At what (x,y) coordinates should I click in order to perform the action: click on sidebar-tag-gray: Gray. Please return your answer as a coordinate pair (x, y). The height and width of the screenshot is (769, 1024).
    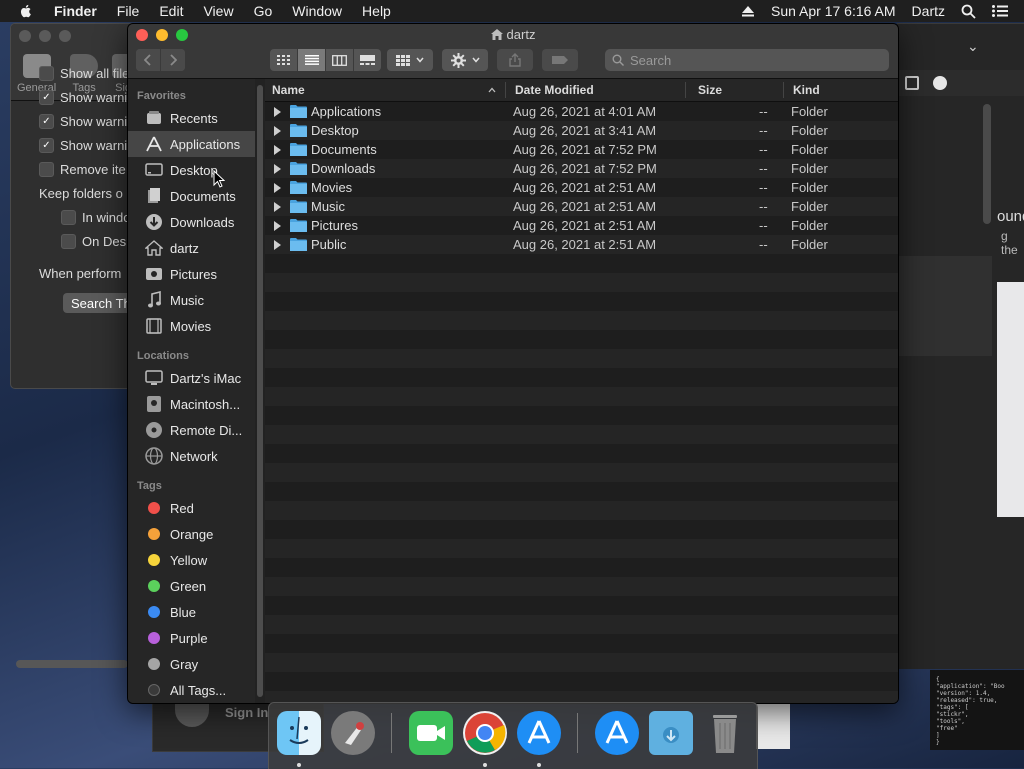
    Looking at the image, I should click on (191, 664).